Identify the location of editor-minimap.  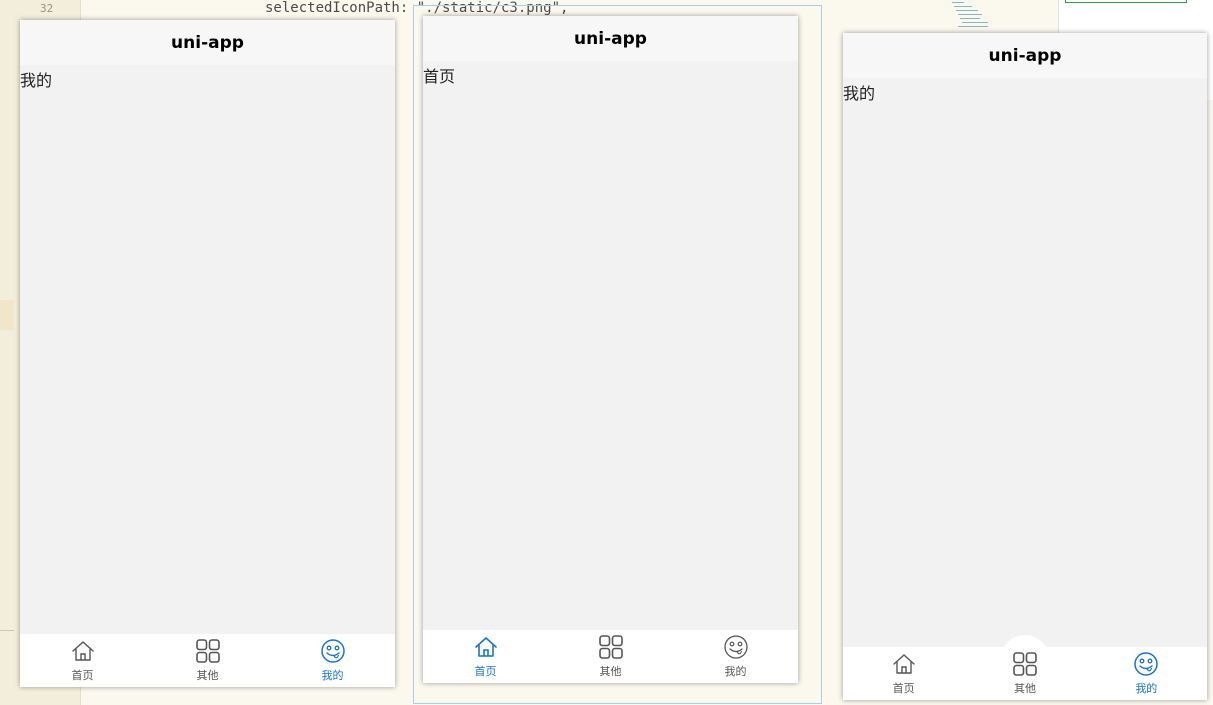
(969, 15).